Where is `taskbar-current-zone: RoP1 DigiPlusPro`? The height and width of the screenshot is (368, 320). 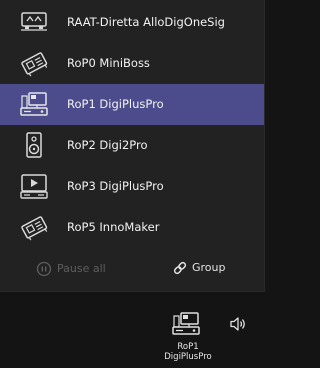
taskbar-current-zone: RoP1 DigiPlusPro is located at coordinates (188, 337).